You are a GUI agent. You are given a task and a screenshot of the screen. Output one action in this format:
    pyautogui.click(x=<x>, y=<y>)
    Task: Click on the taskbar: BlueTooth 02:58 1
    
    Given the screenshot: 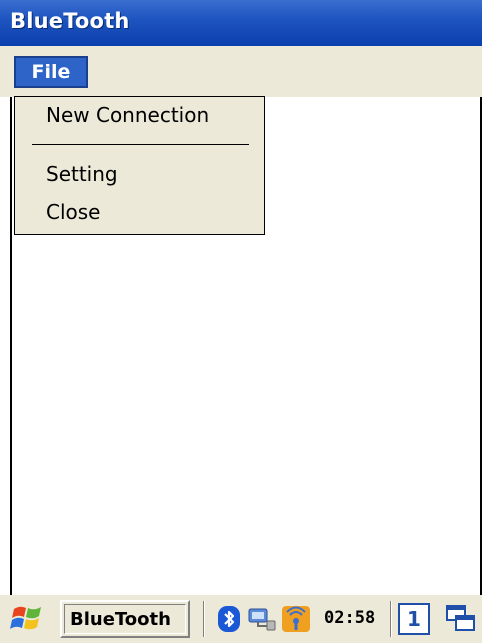 What is the action you would take?
    pyautogui.click(x=241, y=619)
    